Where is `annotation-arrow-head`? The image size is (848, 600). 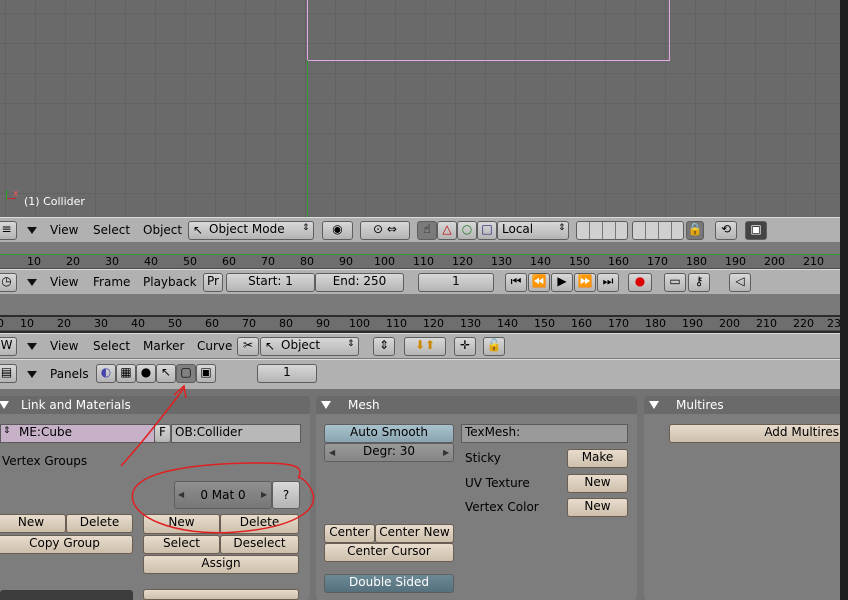
annotation-arrow-head is located at coordinates (180, 391).